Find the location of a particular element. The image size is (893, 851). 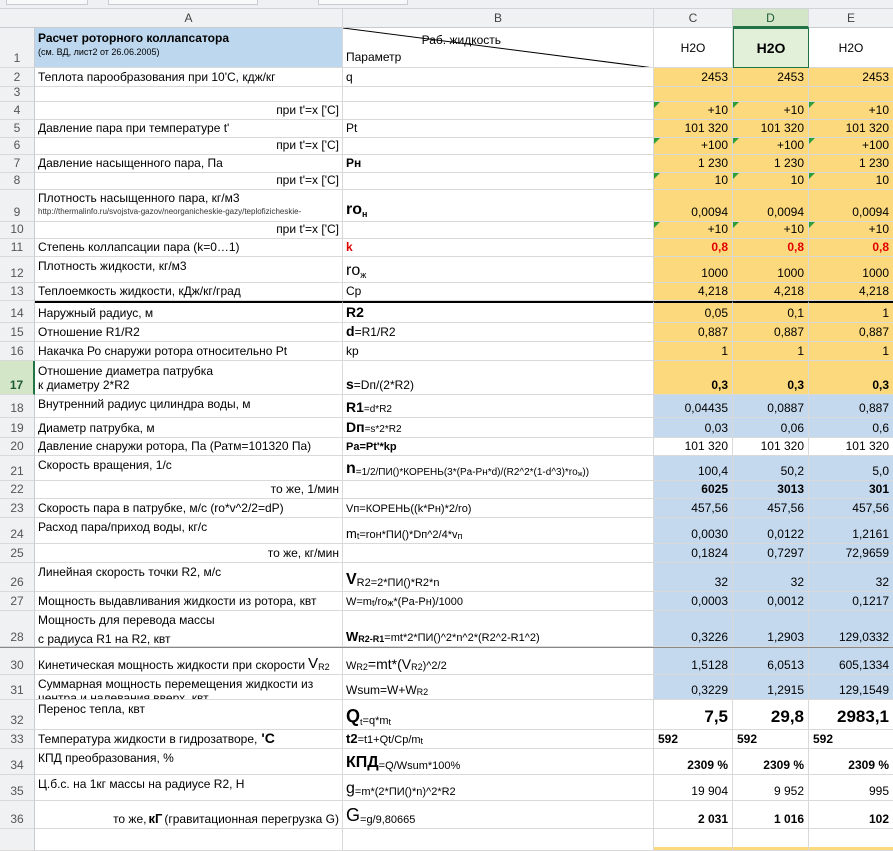

label-cell: то же, 1/мин is located at coordinates (189, 490).